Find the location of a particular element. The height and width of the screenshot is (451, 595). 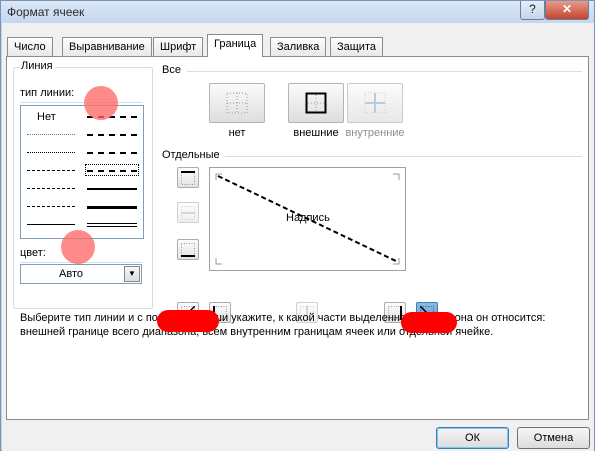

border-section-title: Отдельные is located at coordinates (193, 155).